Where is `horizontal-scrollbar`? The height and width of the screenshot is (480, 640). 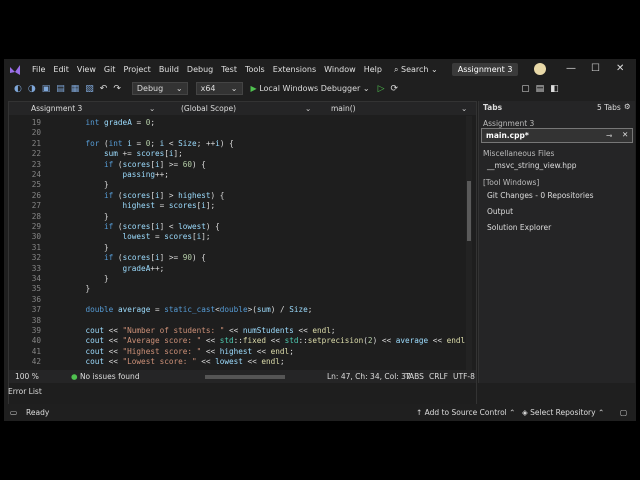 horizontal-scrollbar is located at coordinates (245, 377).